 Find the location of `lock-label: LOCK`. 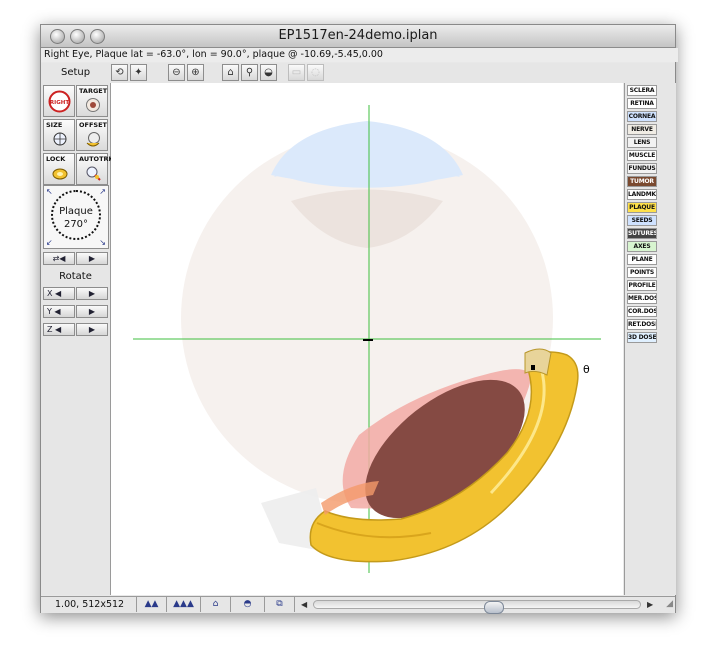

lock-label: LOCK is located at coordinates (56, 159).